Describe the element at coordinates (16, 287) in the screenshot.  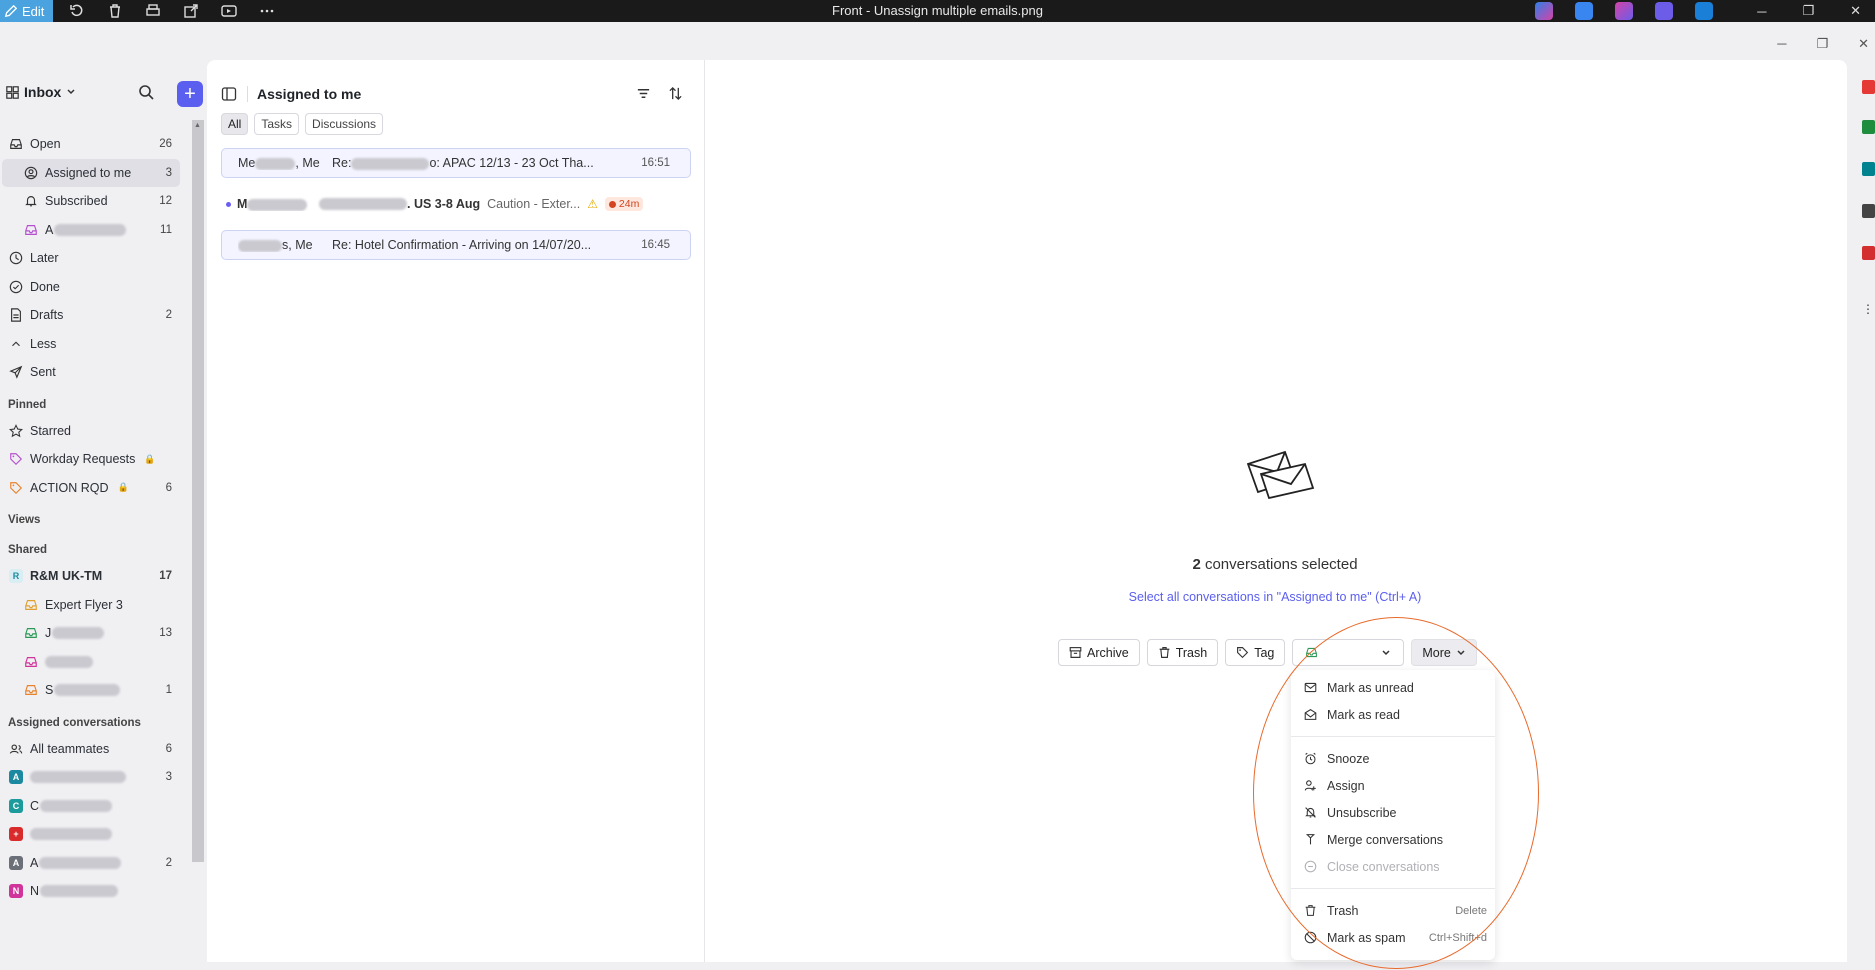
I see `check-circle-icon` at that location.